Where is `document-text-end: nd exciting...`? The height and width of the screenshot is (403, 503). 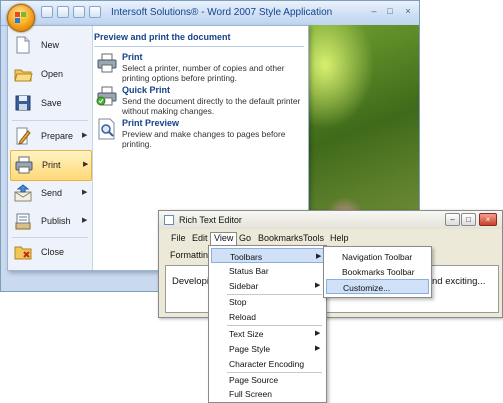 document-text-end: nd exciting... is located at coordinates (459, 281).